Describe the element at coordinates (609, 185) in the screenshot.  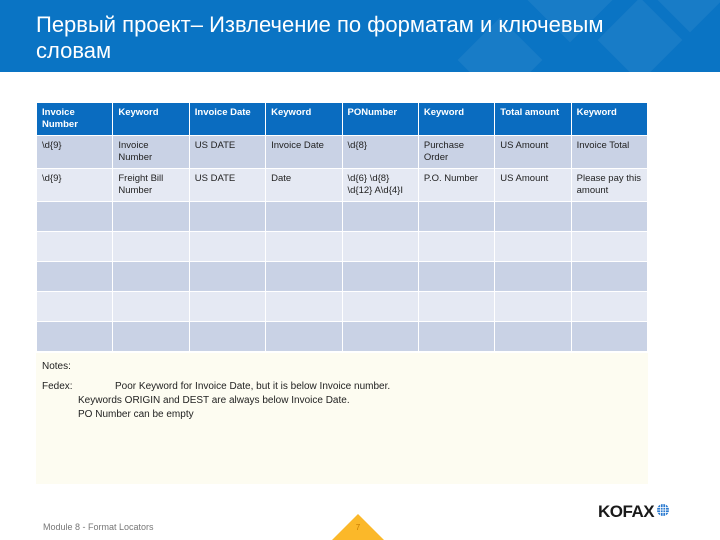
I see `table-cell: Please pay this amount` at that location.